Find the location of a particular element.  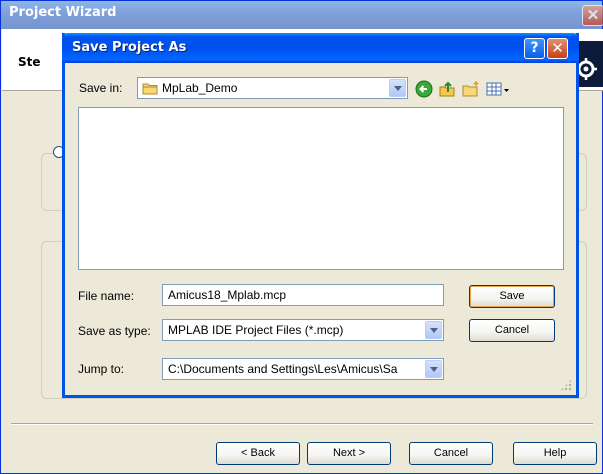

folder-icon is located at coordinates (150, 89).